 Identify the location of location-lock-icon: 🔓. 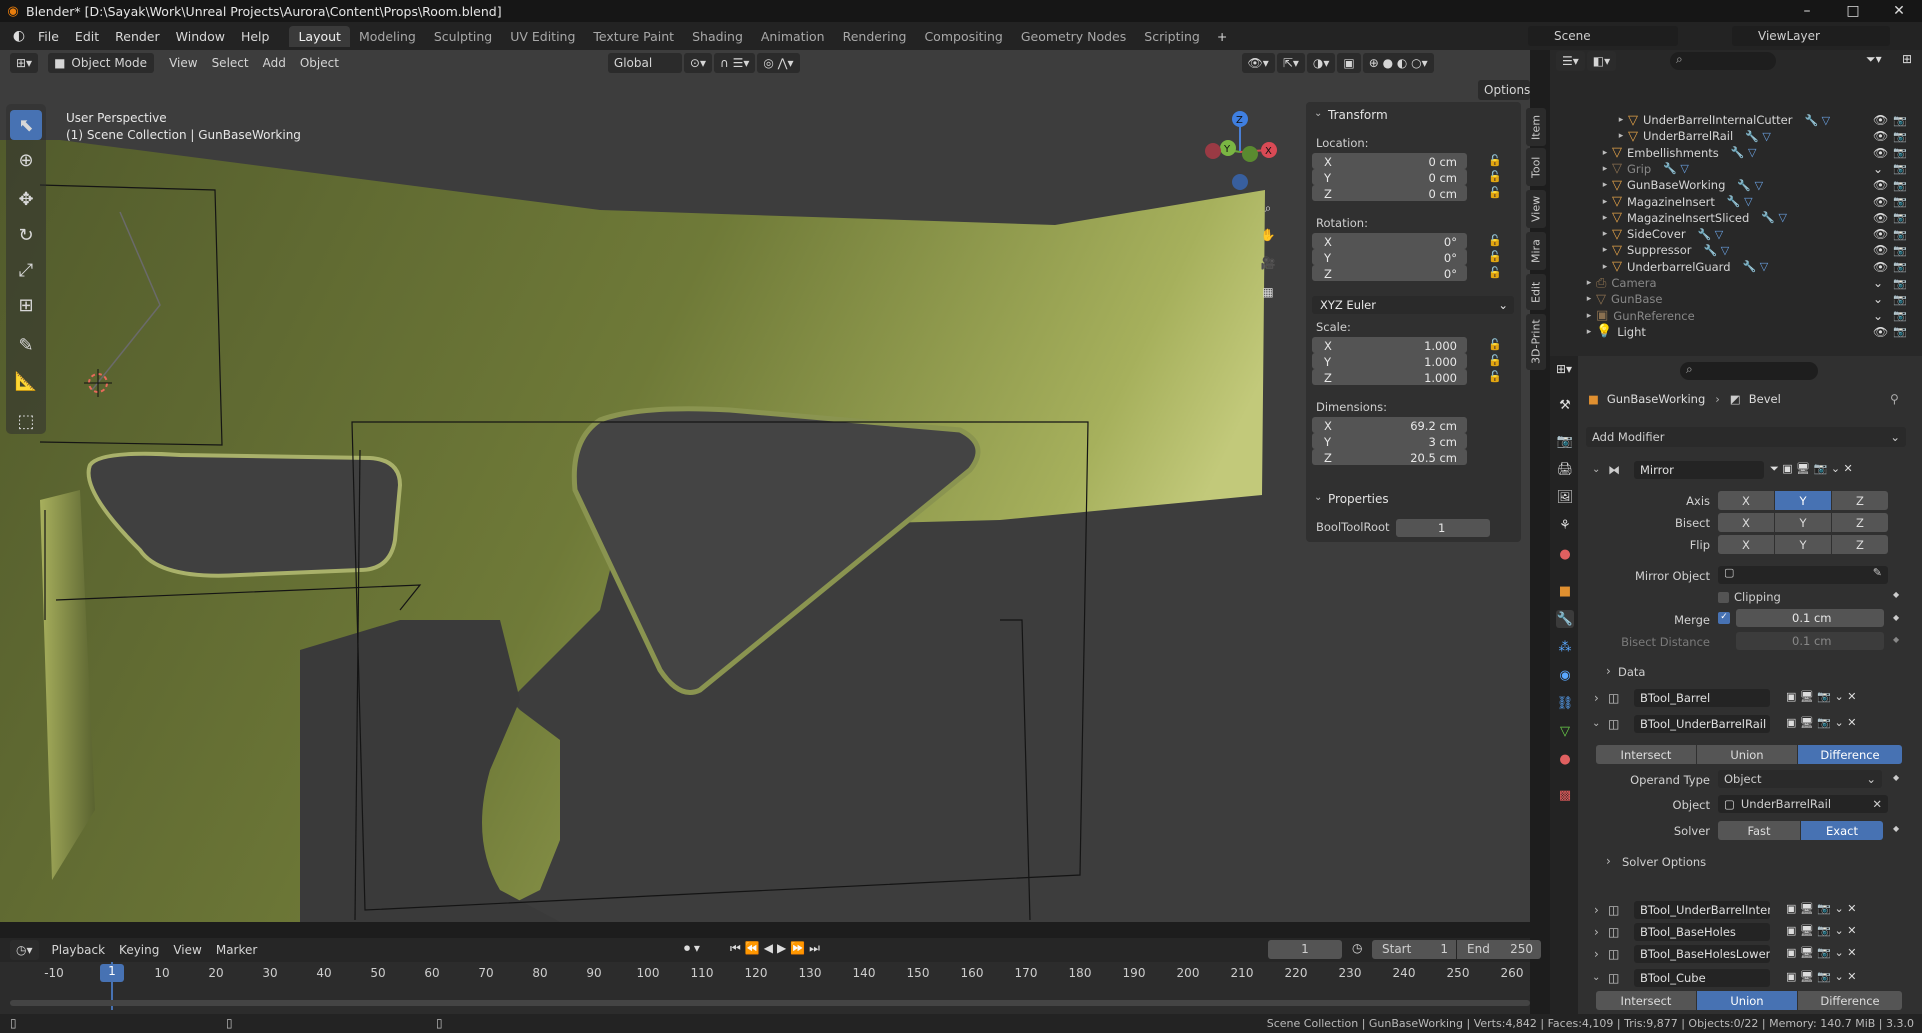
(1495, 161).